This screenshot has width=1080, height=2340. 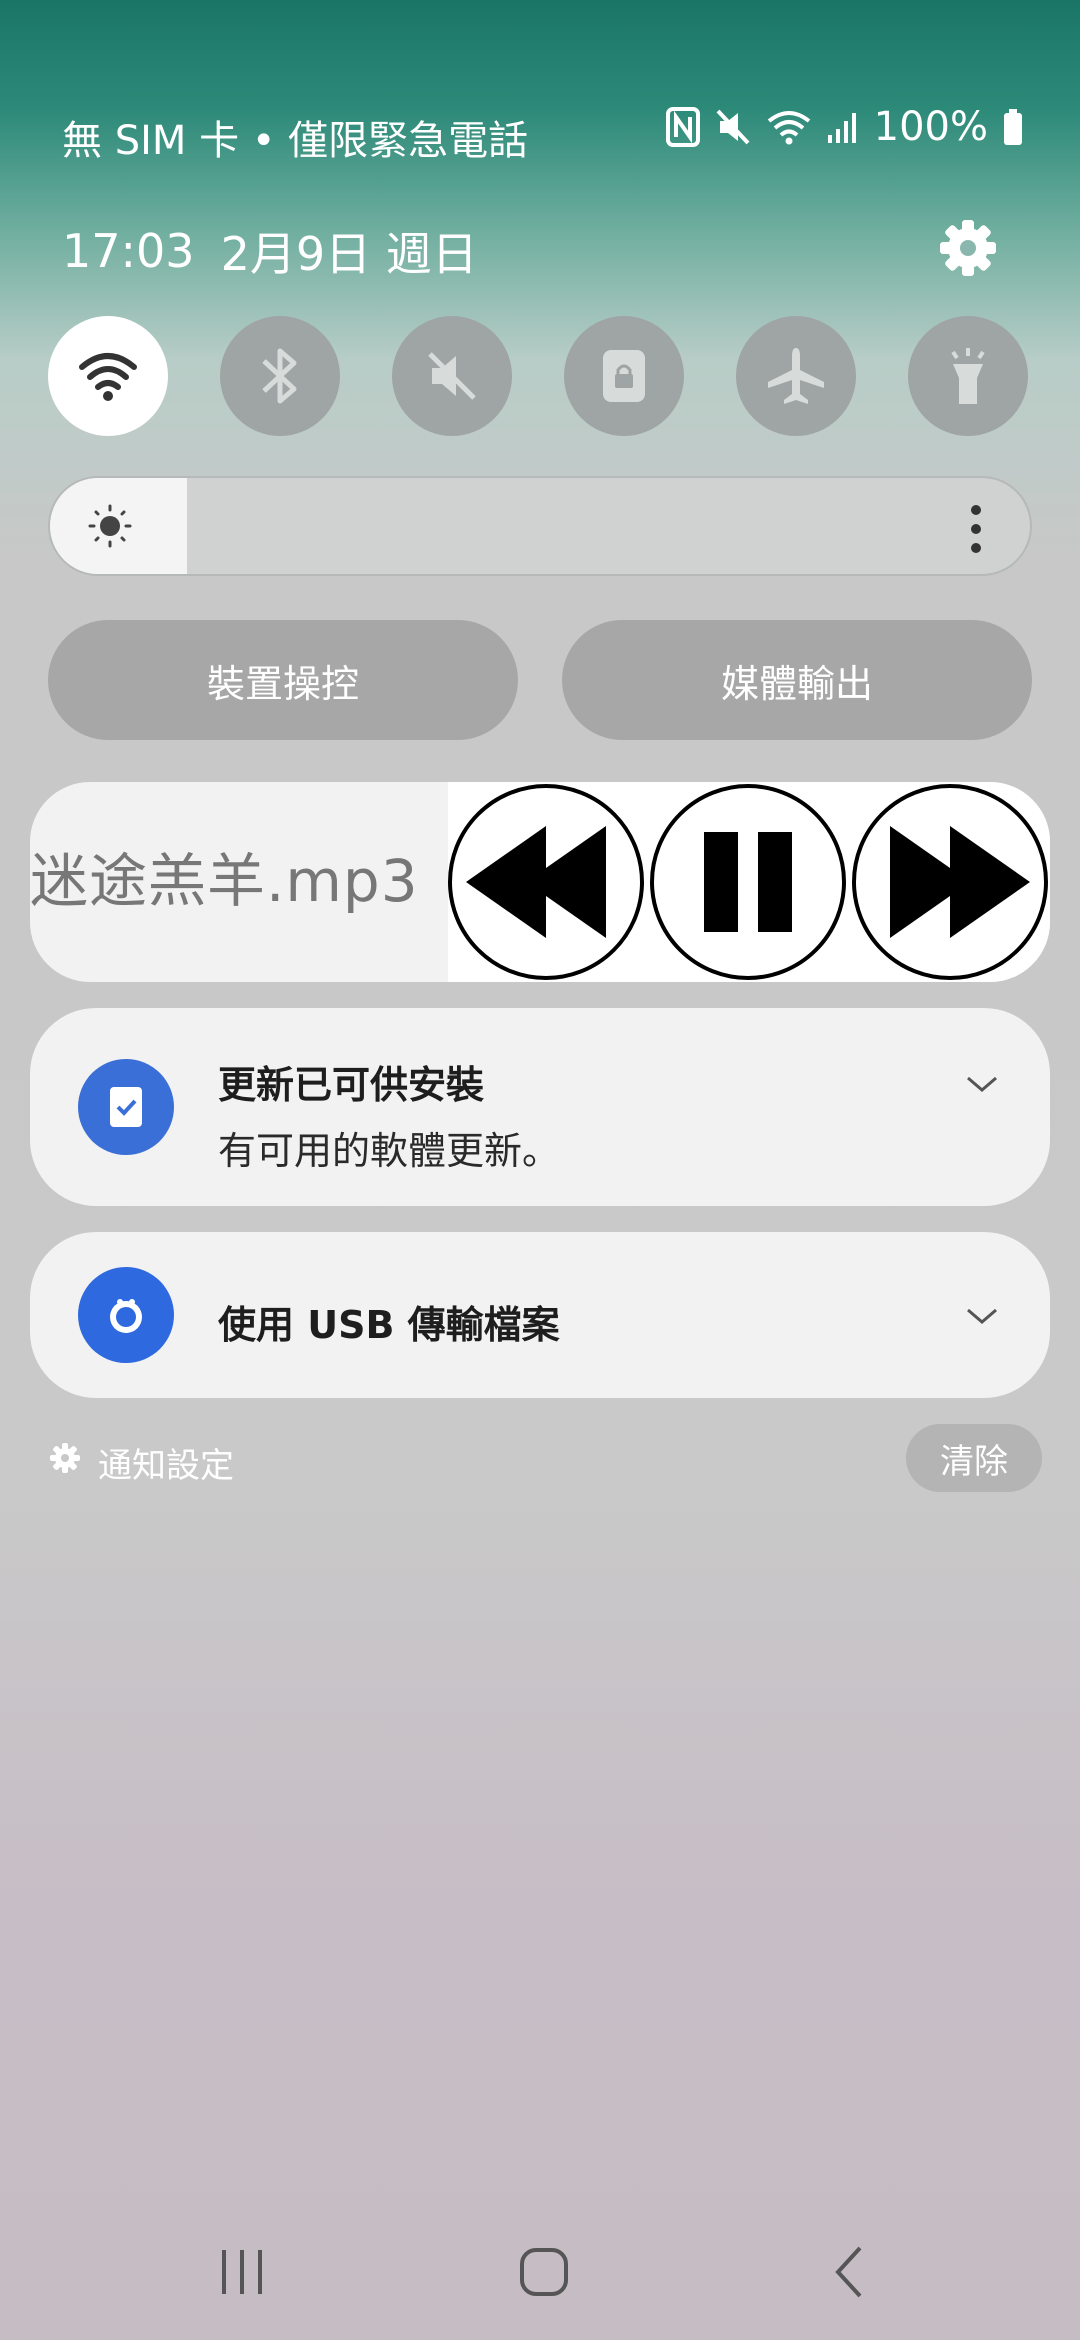 I want to click on toggle-wifi, so click(x=108, y=376).